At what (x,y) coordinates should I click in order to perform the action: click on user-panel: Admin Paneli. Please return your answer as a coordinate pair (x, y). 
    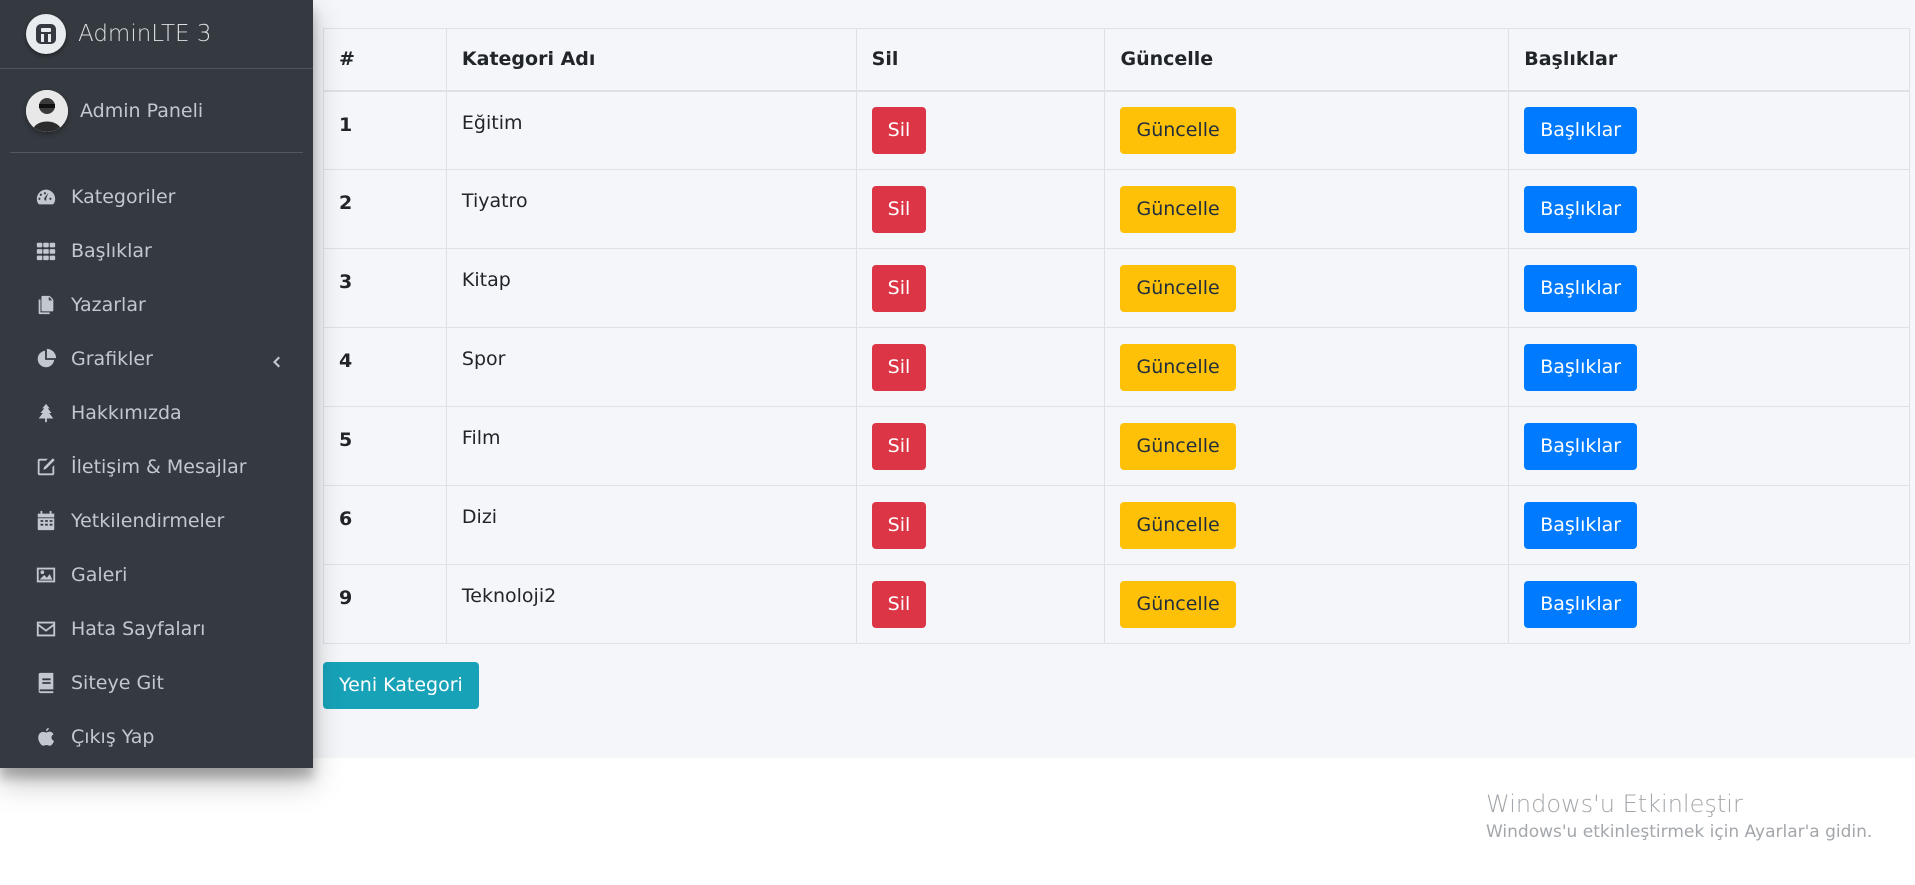
    Looking at the image, I should click on (156, 111).